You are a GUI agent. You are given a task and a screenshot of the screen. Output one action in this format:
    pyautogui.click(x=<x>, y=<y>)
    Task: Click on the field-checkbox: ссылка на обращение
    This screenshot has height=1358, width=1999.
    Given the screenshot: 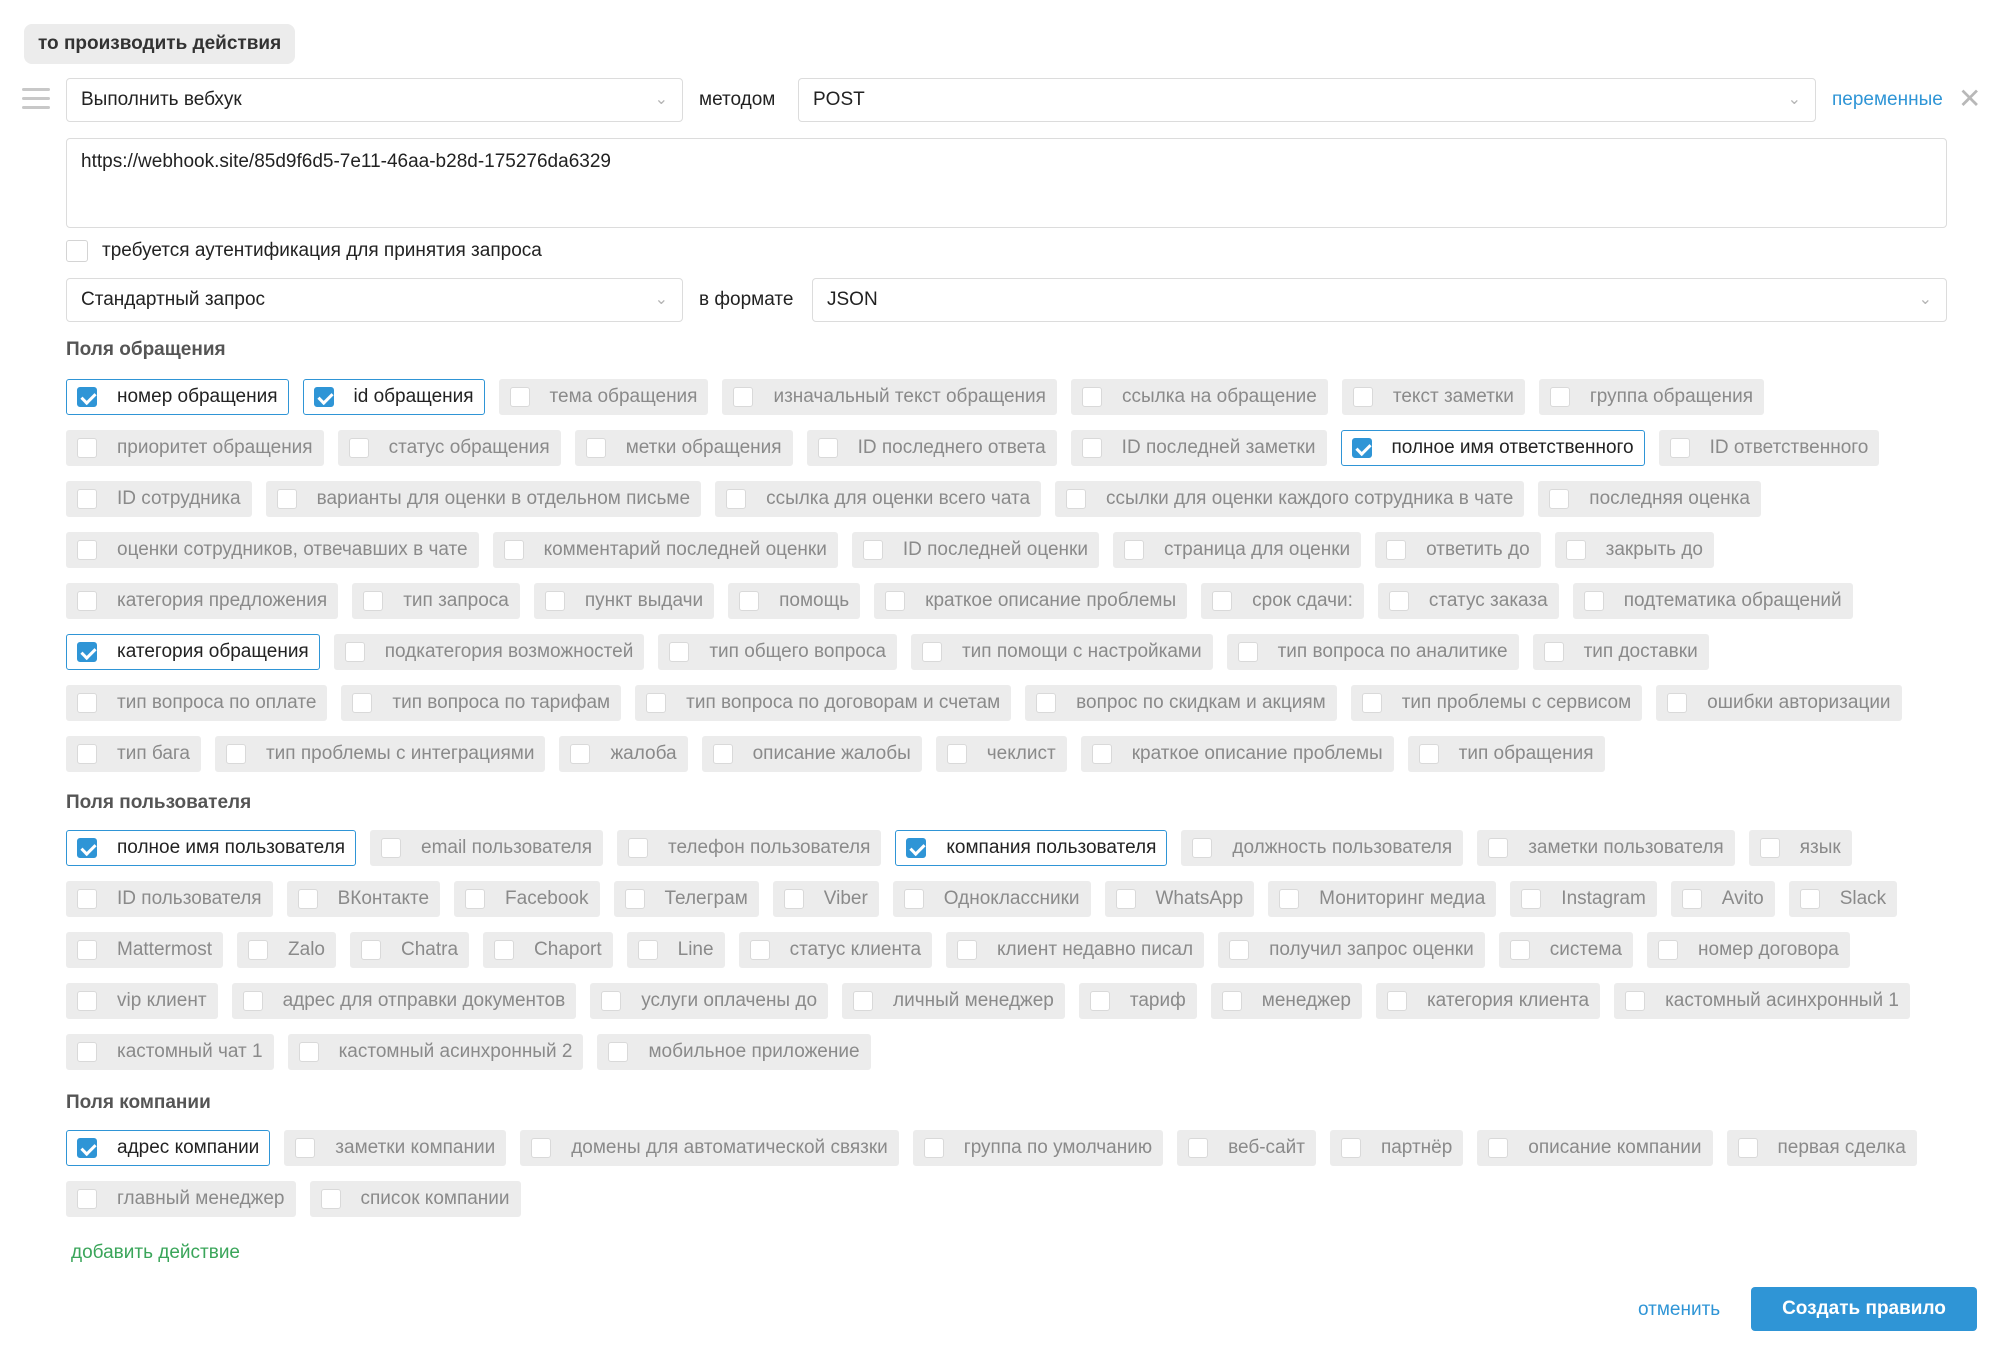 What is the action you would take?
    pyautogui.click(x=1199, y=397)
    